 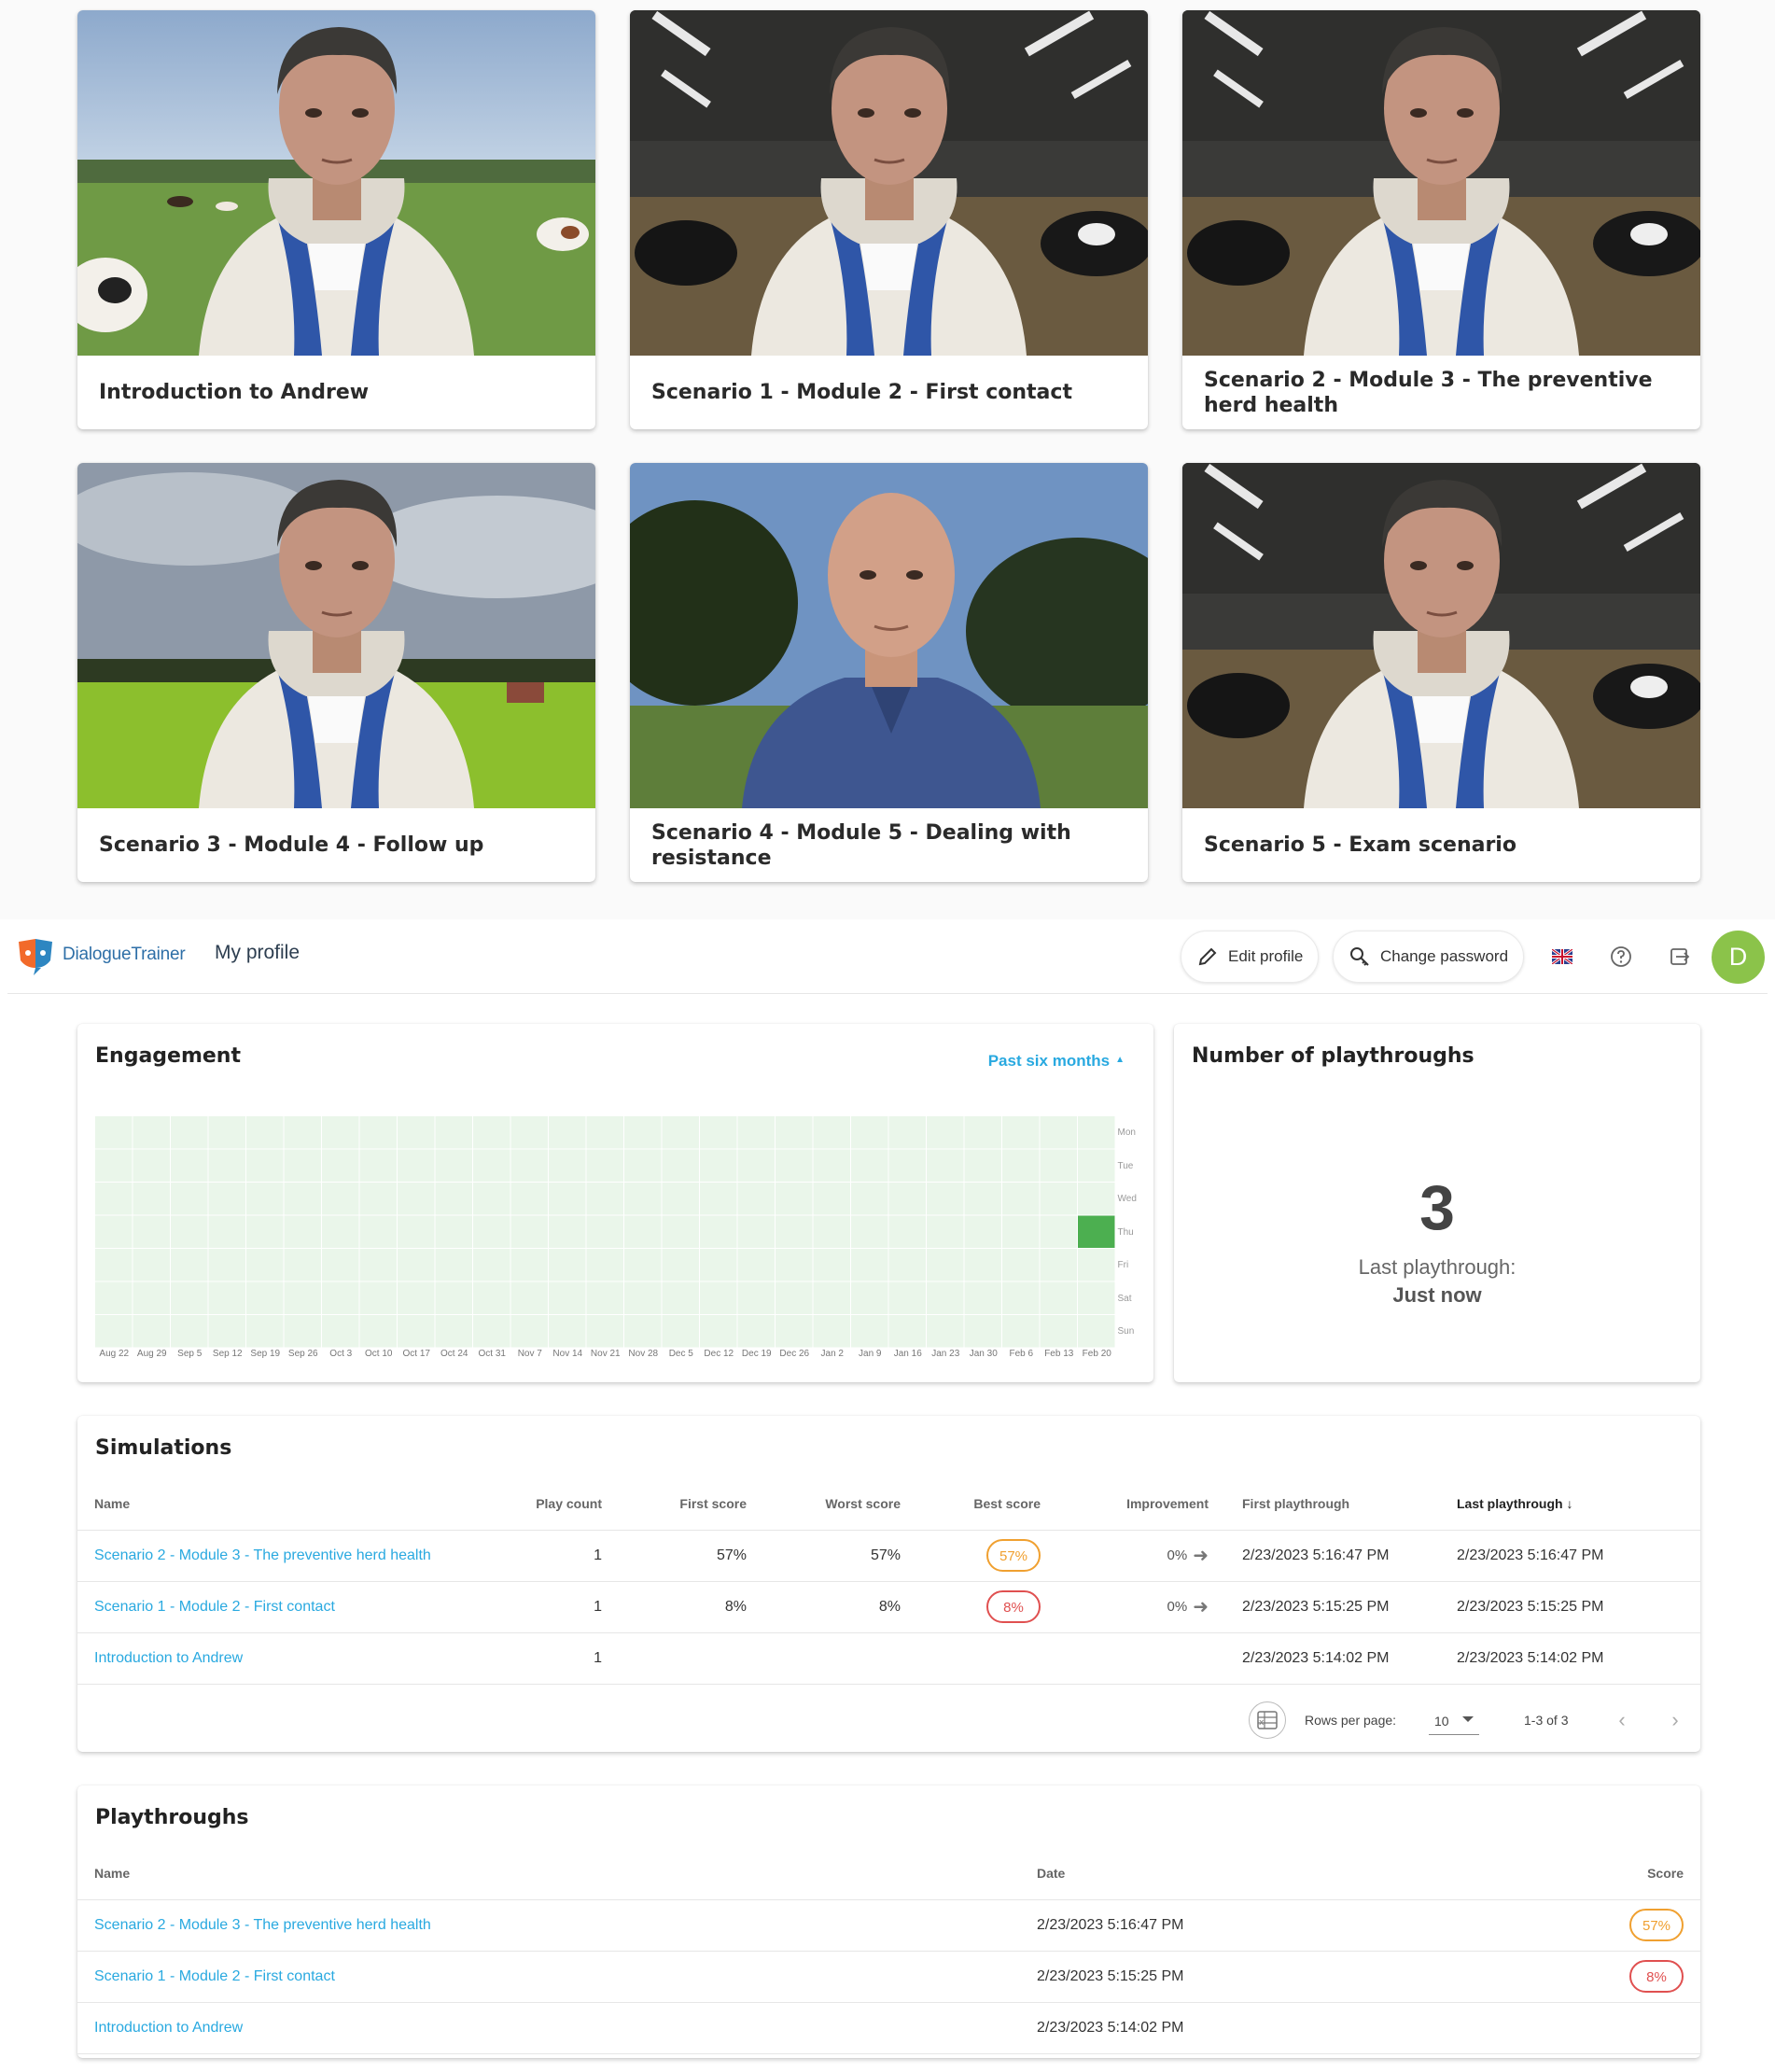 What do you see at coordinates (1351, 1720) in the screenshot?
I see `rows-per-page-label: Rows per page:` at bounding box center [1351, 1720].